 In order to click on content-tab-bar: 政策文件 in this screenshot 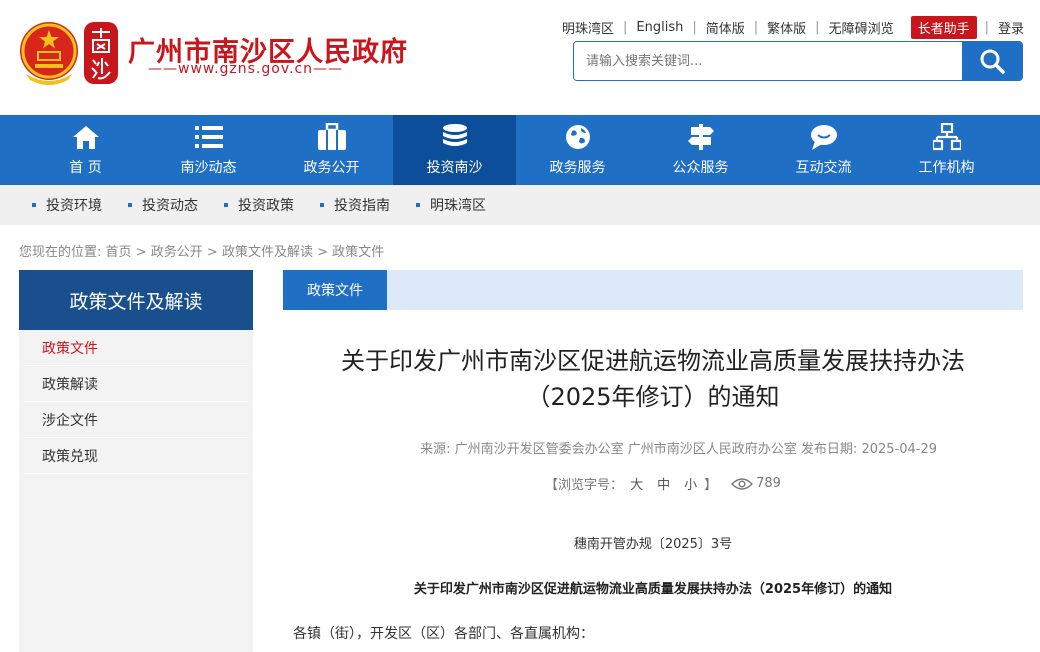, I will do `click(653, 290)`.